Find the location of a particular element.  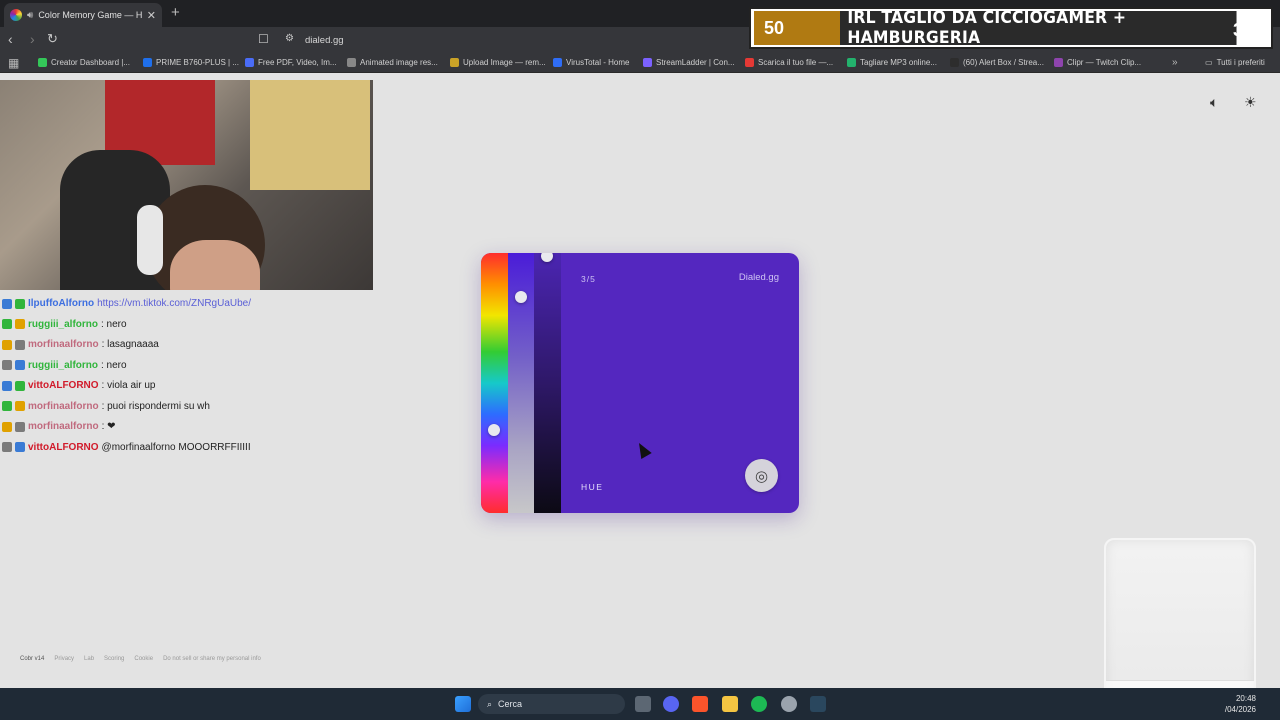

browser-tab: 🔊︎ Color Memory Game — How ✕ is located at coordinates (83, 15).